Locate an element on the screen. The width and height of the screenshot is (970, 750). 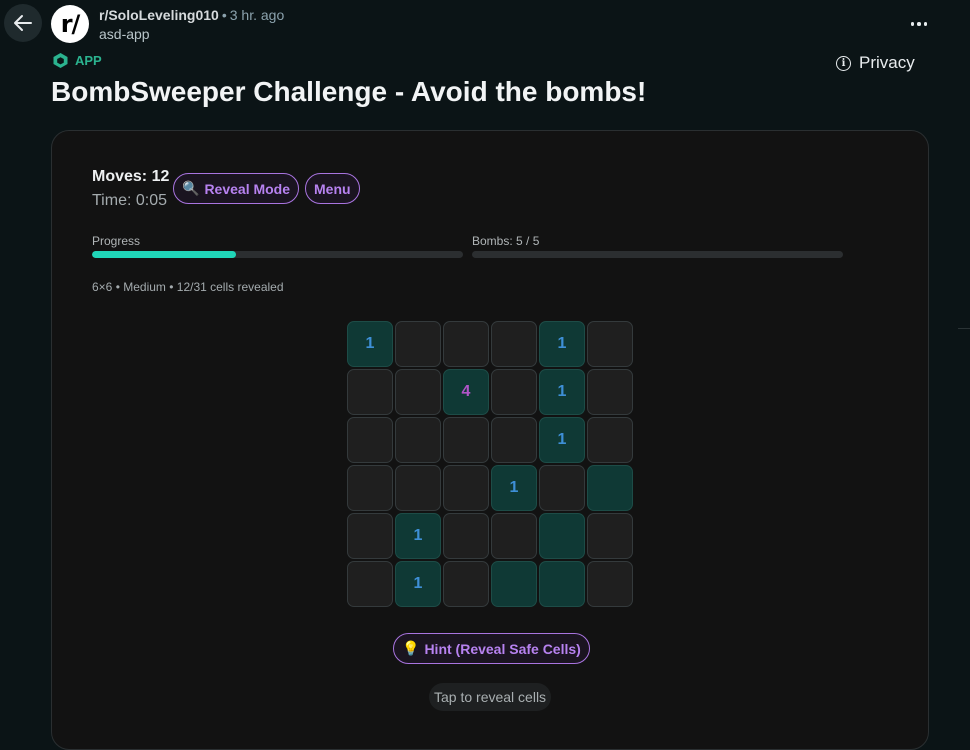
app-tag: APP is located at coordinates (77, 60).